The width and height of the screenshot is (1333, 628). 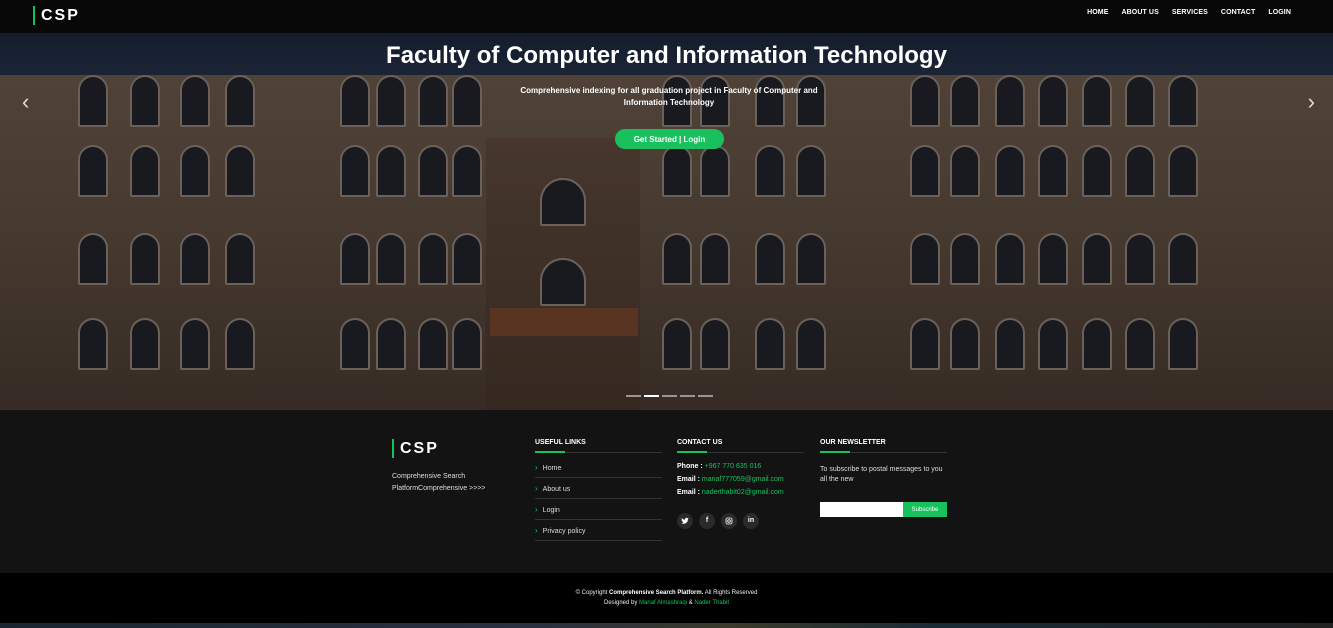 What do you see at coordinates (740, 446) in the screenshot?
I see `contact-heading: CONTACT US` at bounding box center [740, 446].